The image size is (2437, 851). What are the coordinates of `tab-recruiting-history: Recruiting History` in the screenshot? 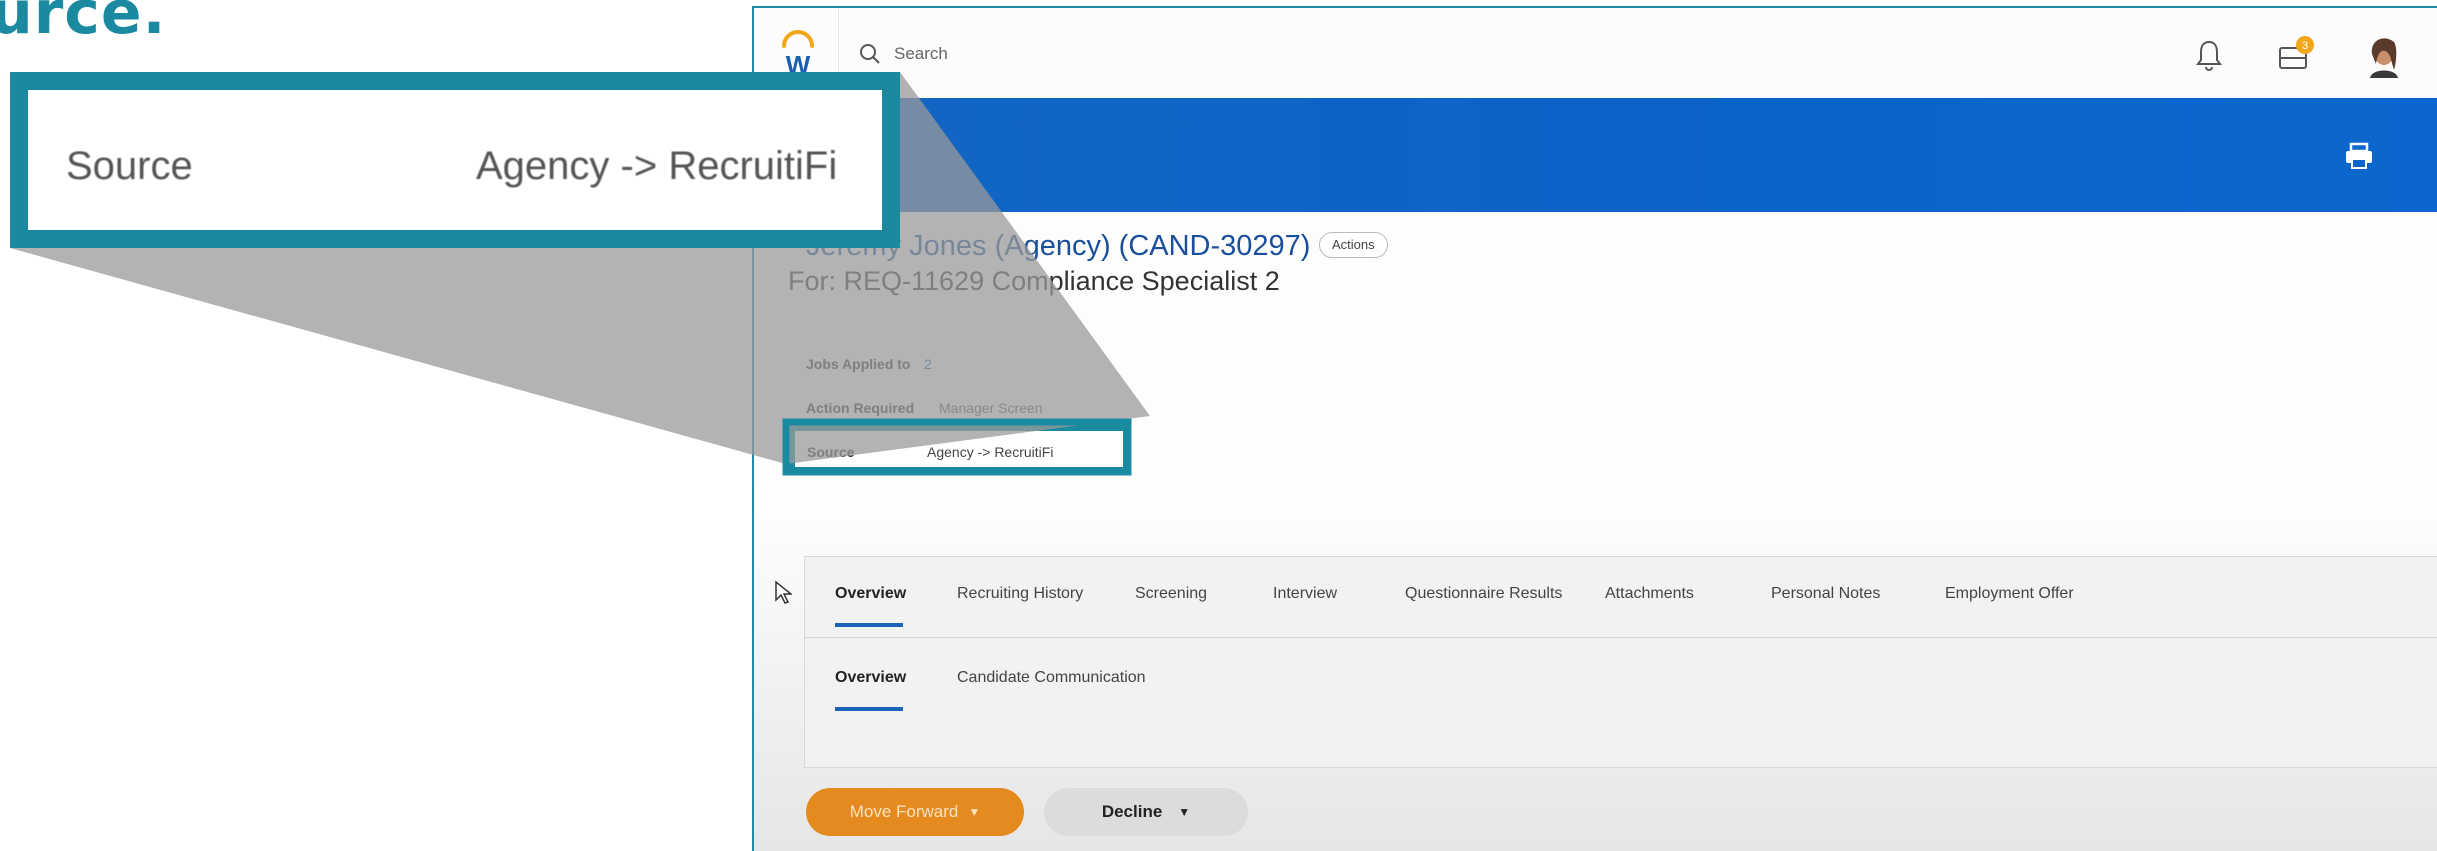 It's located at (1020, 594).